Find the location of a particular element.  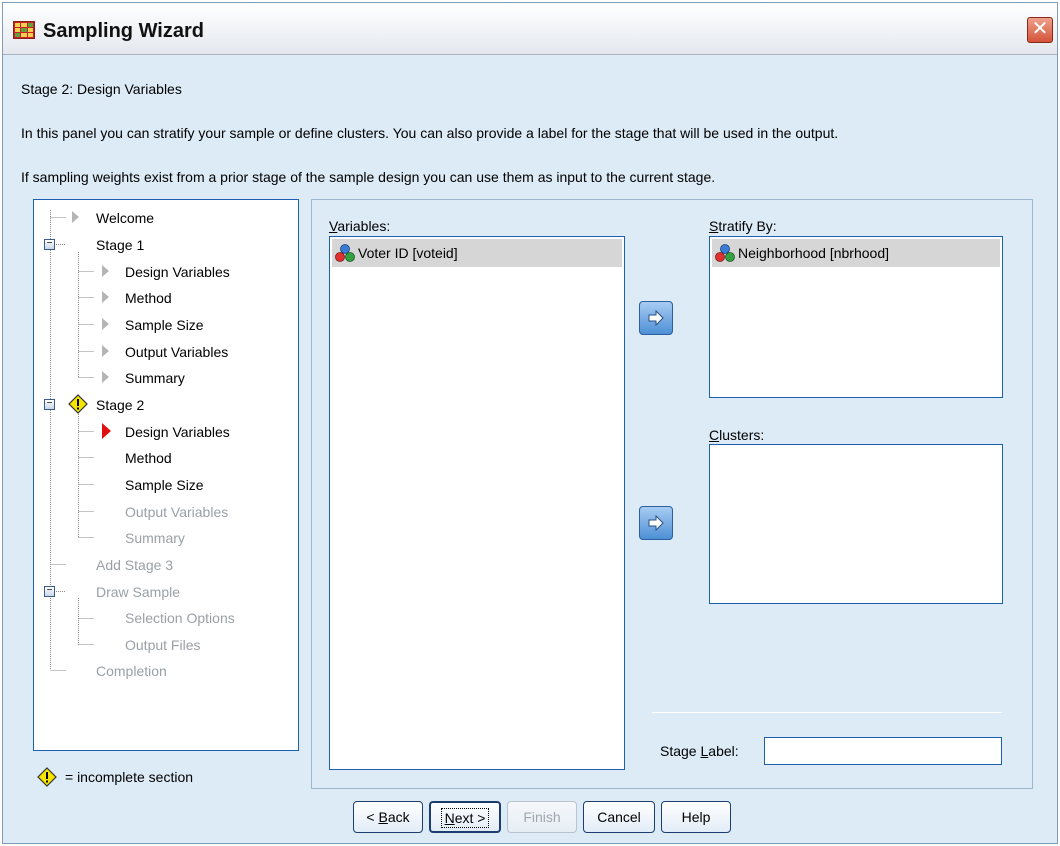

stage-label-label: Stage Label: is located at coordinates (699, 751).